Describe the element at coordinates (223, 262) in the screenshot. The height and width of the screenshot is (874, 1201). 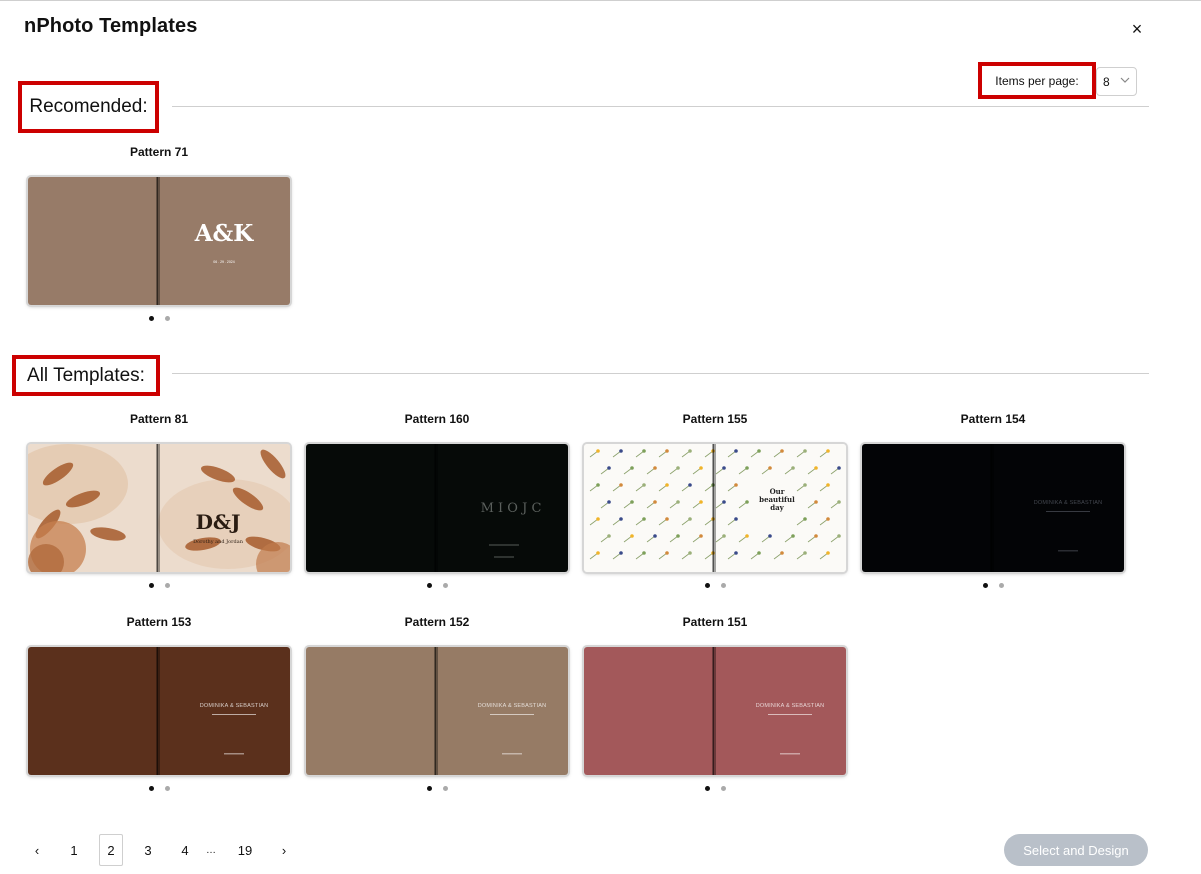
I see `cover-text-sub: 06 . 29 . 2024` at that location.